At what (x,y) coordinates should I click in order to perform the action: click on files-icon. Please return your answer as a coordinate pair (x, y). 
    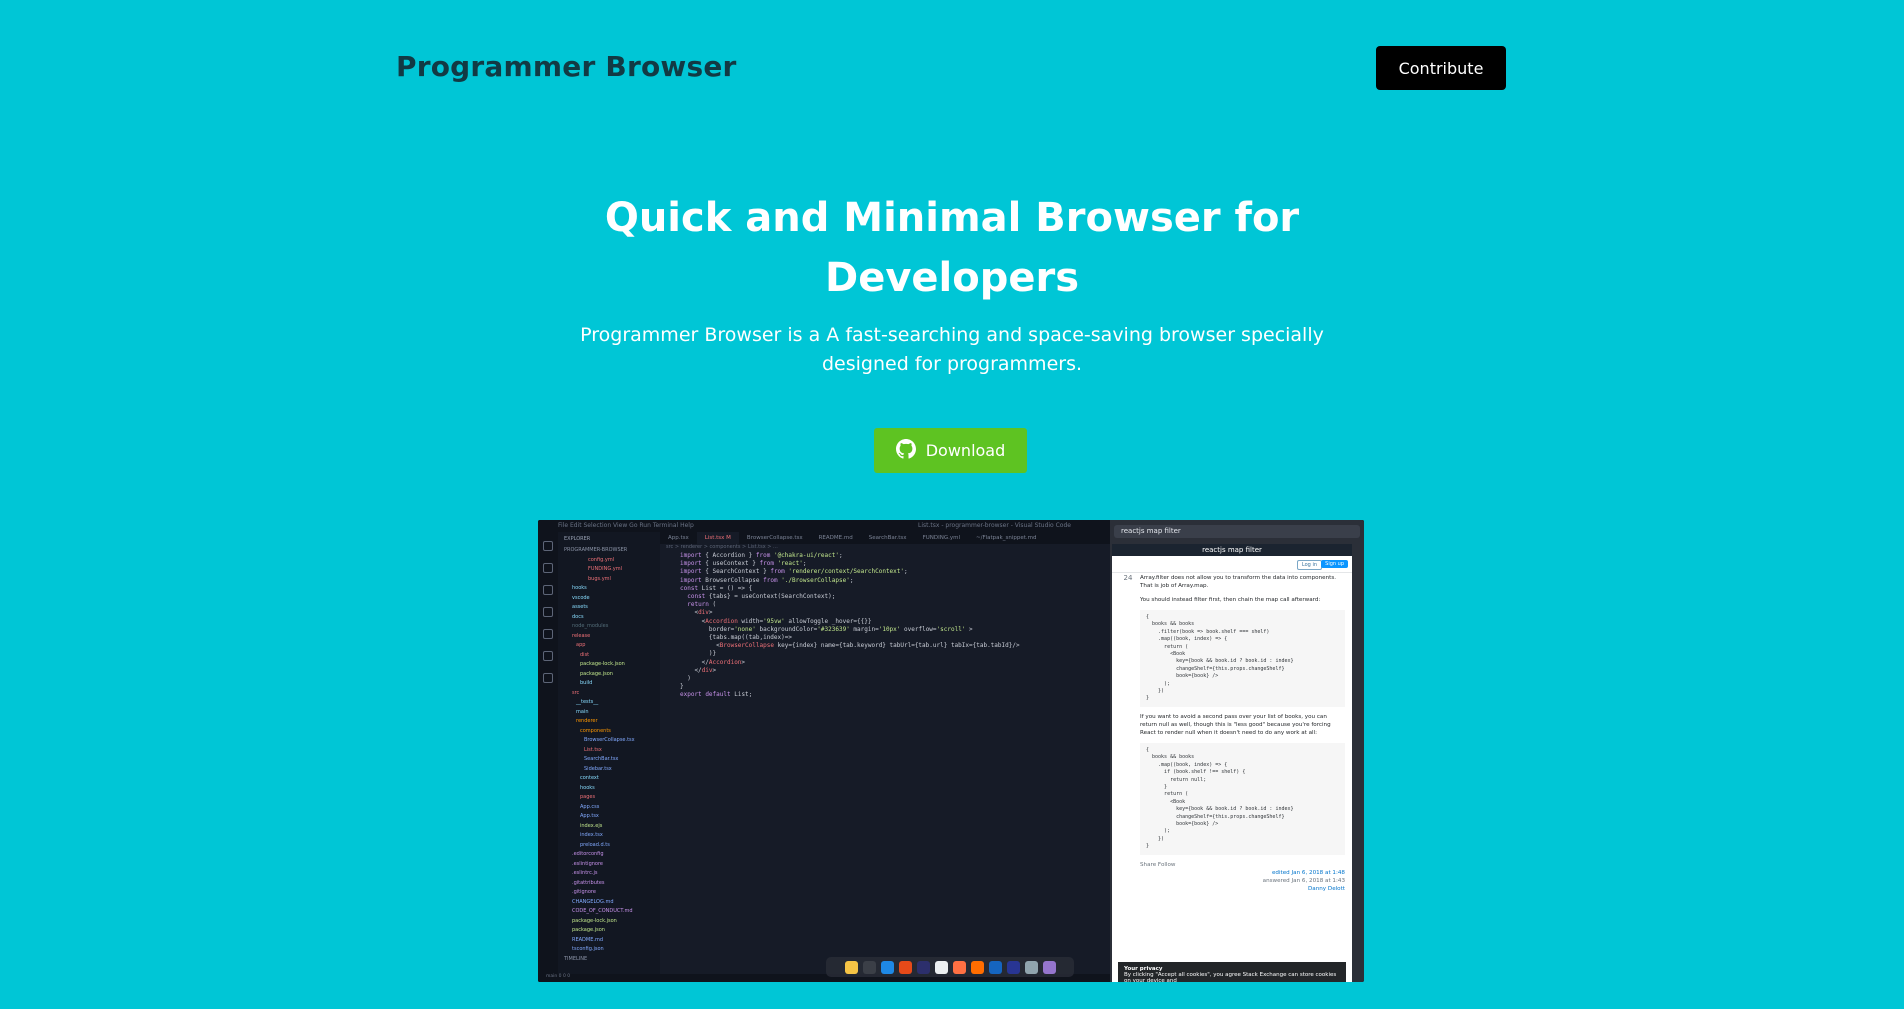
    Looking at the image, I should click on (548, 546).